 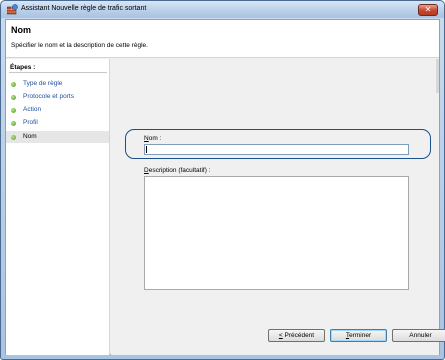 I want to click on step-profil: Profil, so click(x=57, y=123).